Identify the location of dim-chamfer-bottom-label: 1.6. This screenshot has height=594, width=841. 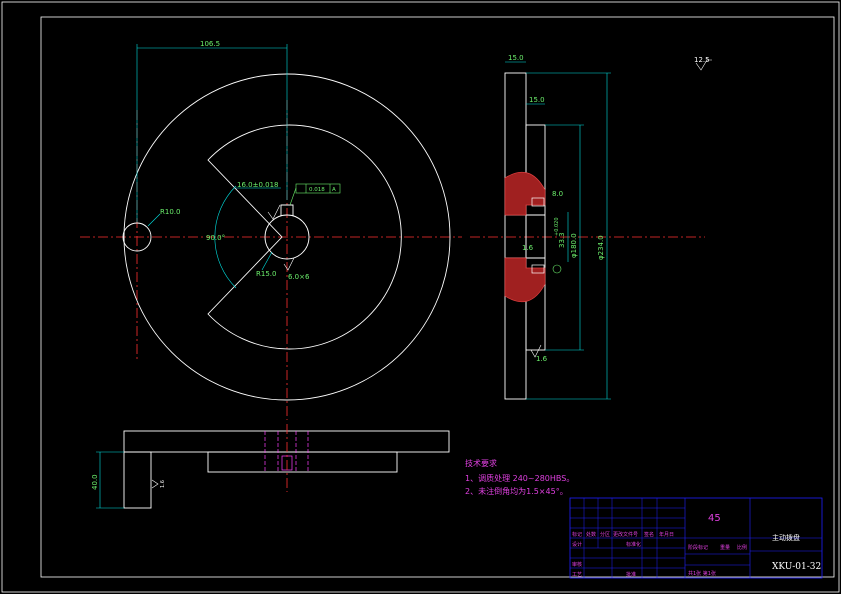
(542, 359).